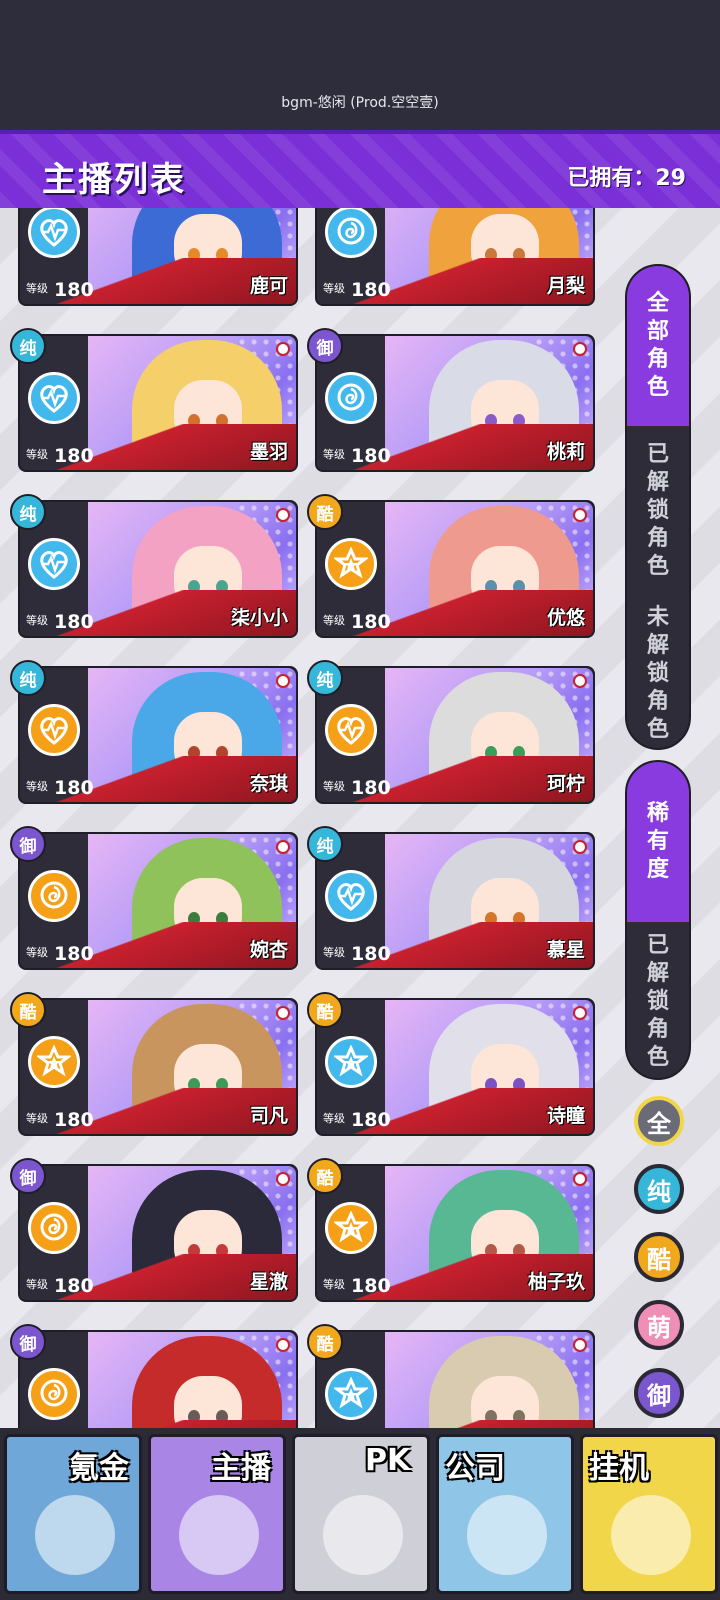 The image size is (720, 1600). What do you see at coordinates (158, 901) in the screenshot?
I see `streamer-card: 等级 180 婉杏` at bounding box center [158, 901].